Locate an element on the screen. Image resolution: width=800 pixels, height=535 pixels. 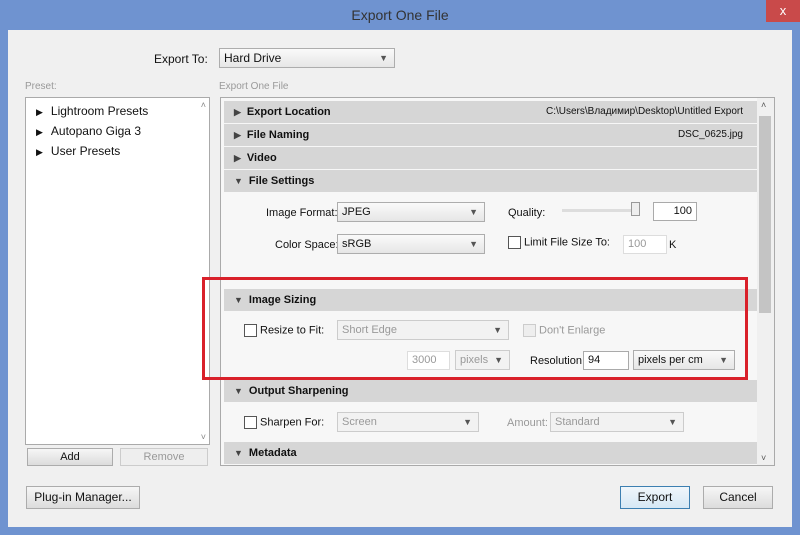
limit-file-size-checkbox is located at coordinates (514, 242).